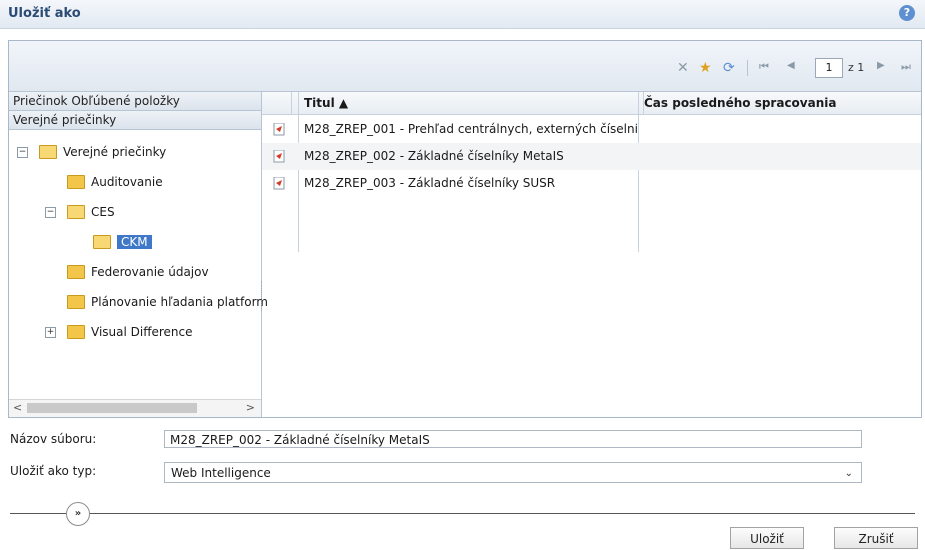 The width and height of the screenshot is (925, 550). What do you see at coordinates (53, 439) in the screenshot?
I see `filename-label: Názov súboru:` at bounding box center [53, 439].